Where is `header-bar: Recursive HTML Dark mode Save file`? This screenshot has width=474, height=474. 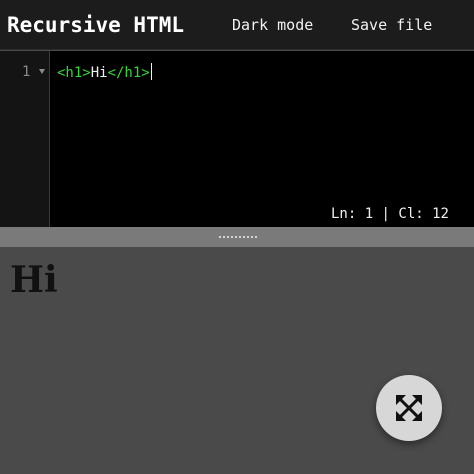 header-bar: Recursive HTML Dark mode Save file is located at coordinates (237, 25).